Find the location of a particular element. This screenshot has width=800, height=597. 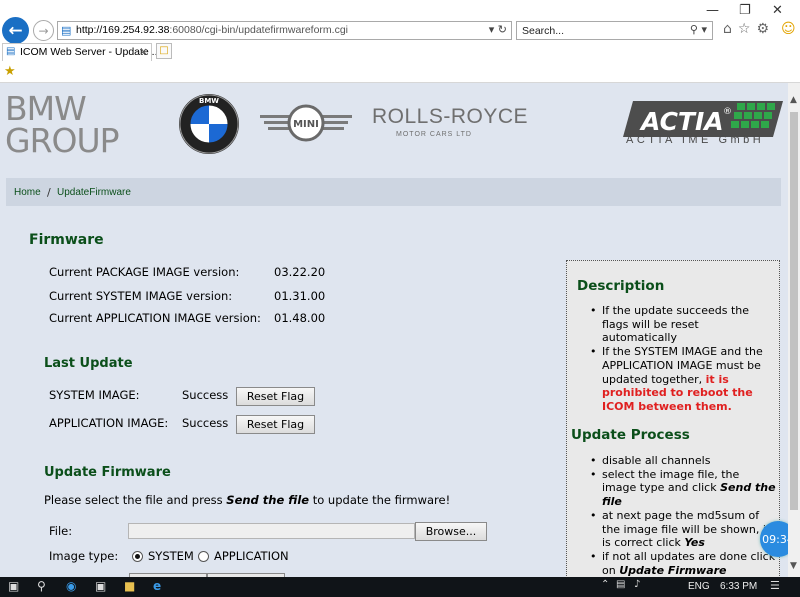

system-version-label: Current SYSTEM IMAGE version: is located at coordinates (141, 296).